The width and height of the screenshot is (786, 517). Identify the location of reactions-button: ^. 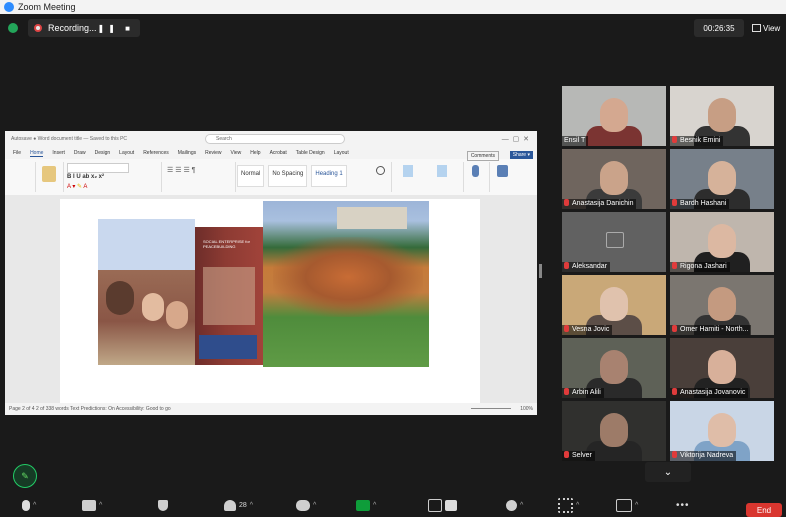
(514, 505).